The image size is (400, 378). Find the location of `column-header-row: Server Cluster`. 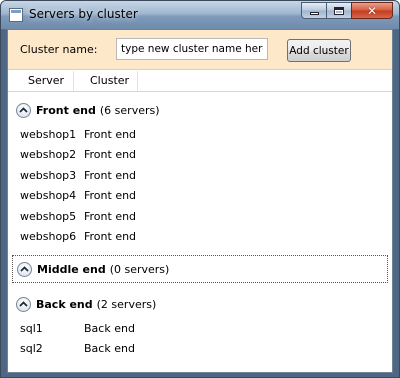

column-header-row: Server Cluster is located at coordinates (200, 81).